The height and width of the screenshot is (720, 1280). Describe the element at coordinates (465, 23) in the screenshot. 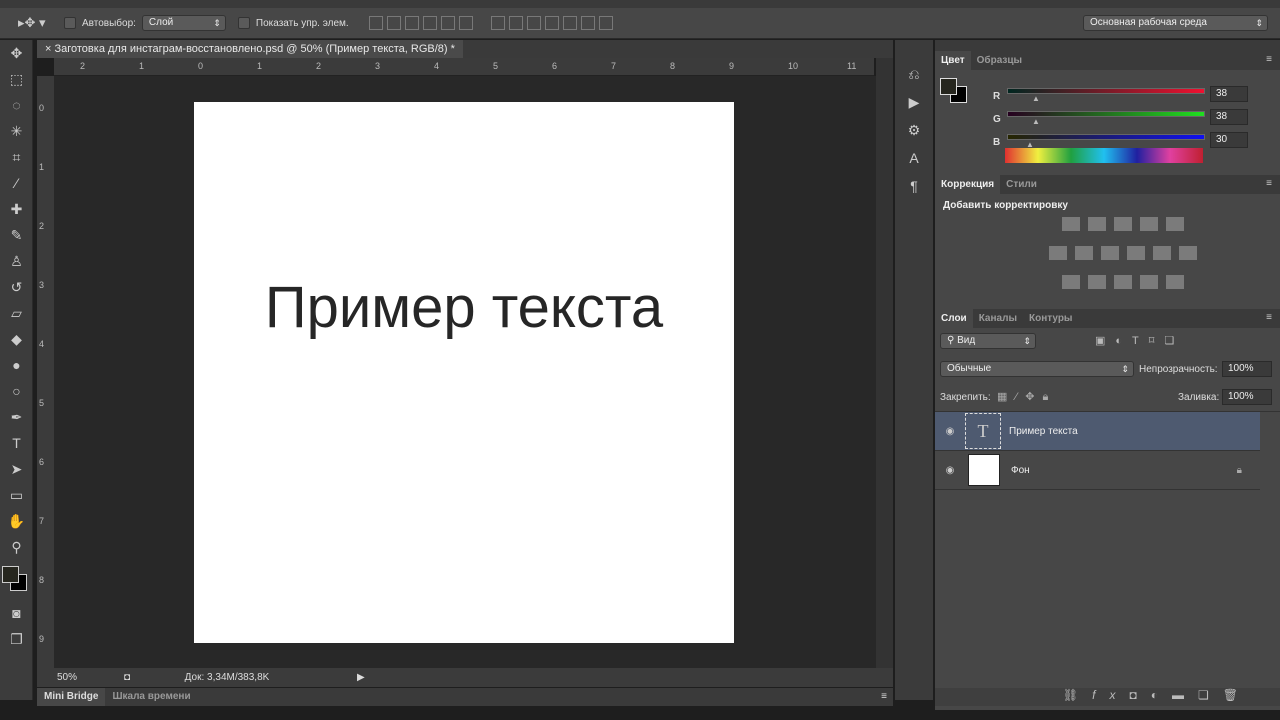

I see `align-right-icon` at that location.